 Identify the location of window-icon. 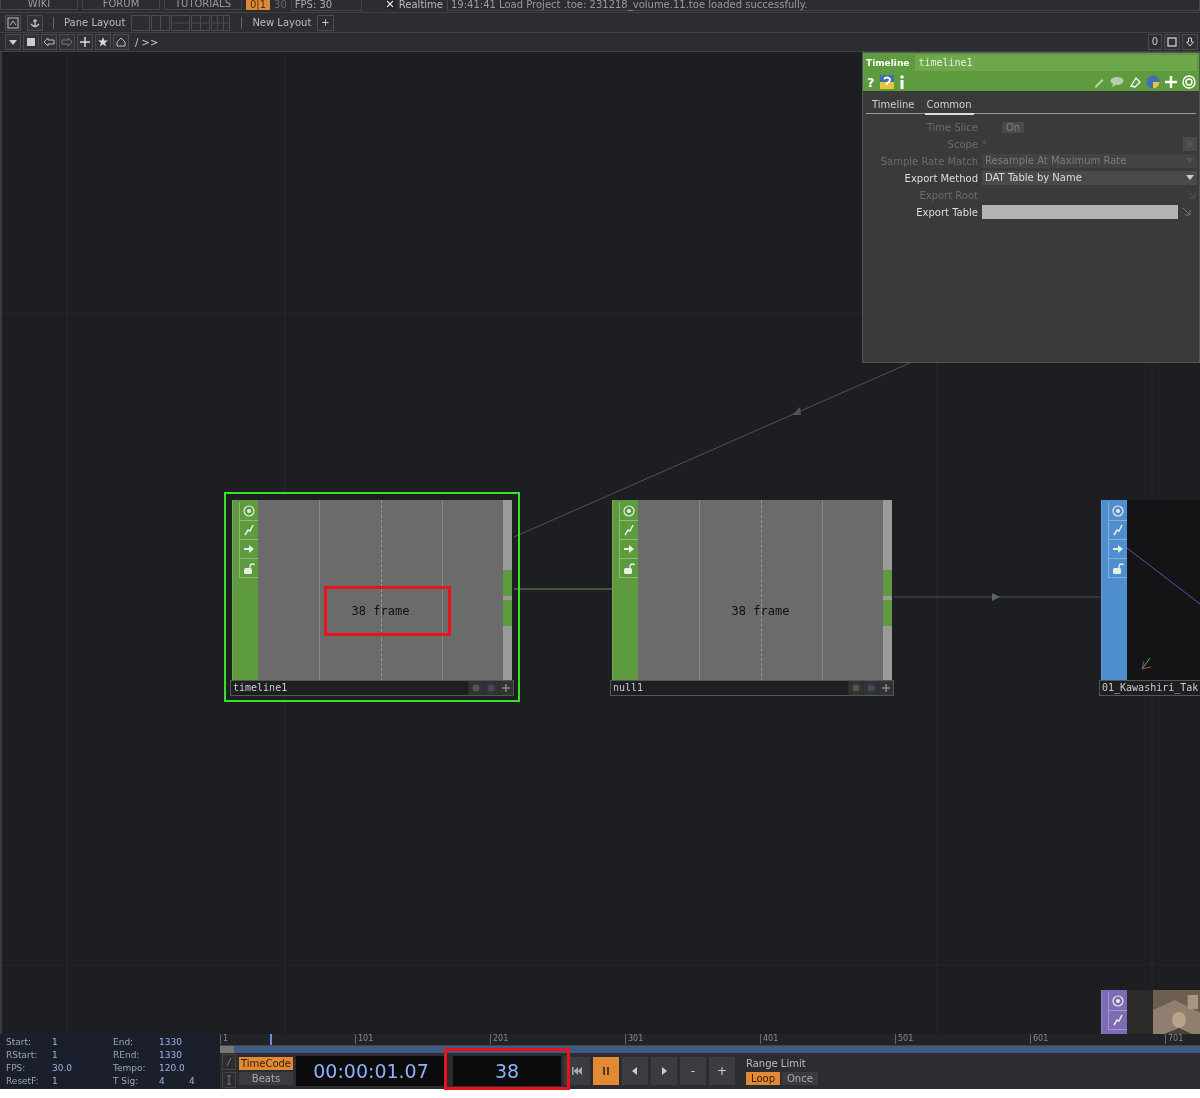
(1172, 42).